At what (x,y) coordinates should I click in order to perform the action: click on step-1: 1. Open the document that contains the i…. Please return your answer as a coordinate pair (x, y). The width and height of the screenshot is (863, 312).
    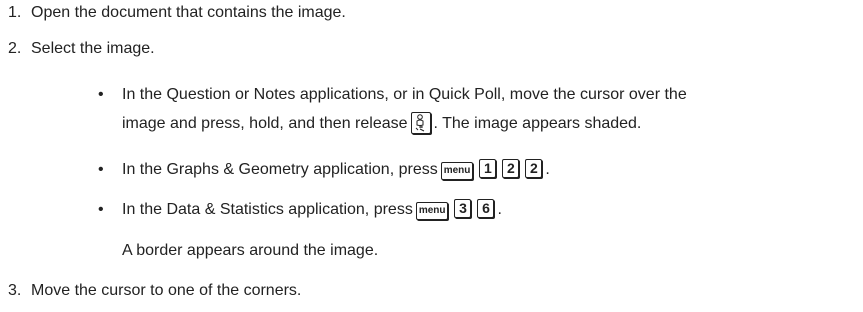
    Looking at the image, I should click on (177, 13).